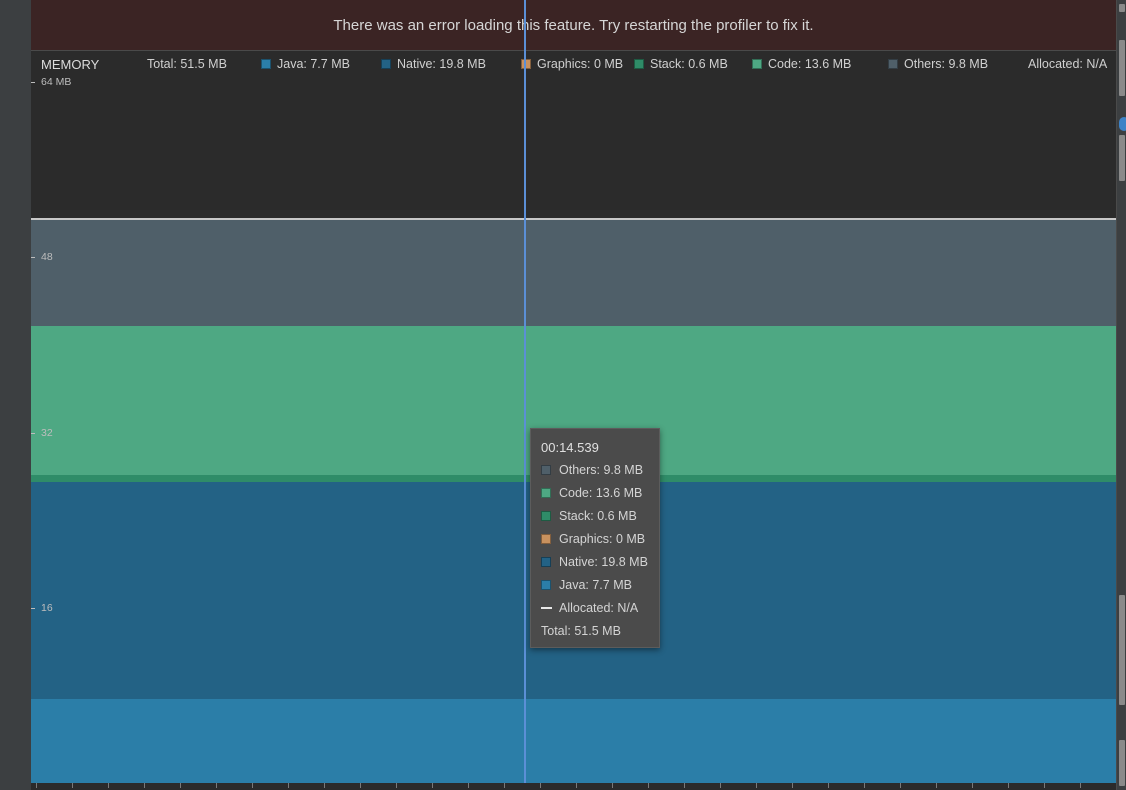 This screenshot has width=1126, height=790. Describe the element at coordinates (573, 218) in the screenshot. I see `total-memory-line` at that location.